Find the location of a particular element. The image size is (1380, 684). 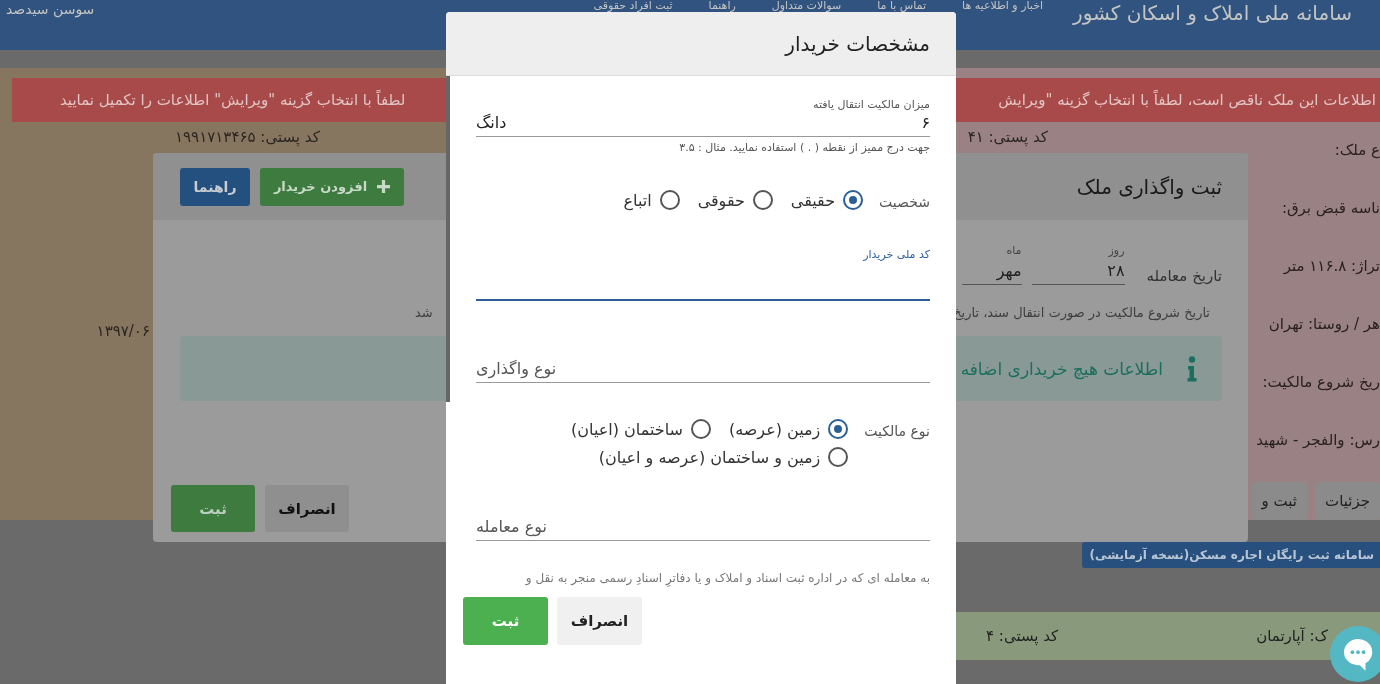

detail-label: رس: والفجر - شهید is located at coordinates (1318, 440).